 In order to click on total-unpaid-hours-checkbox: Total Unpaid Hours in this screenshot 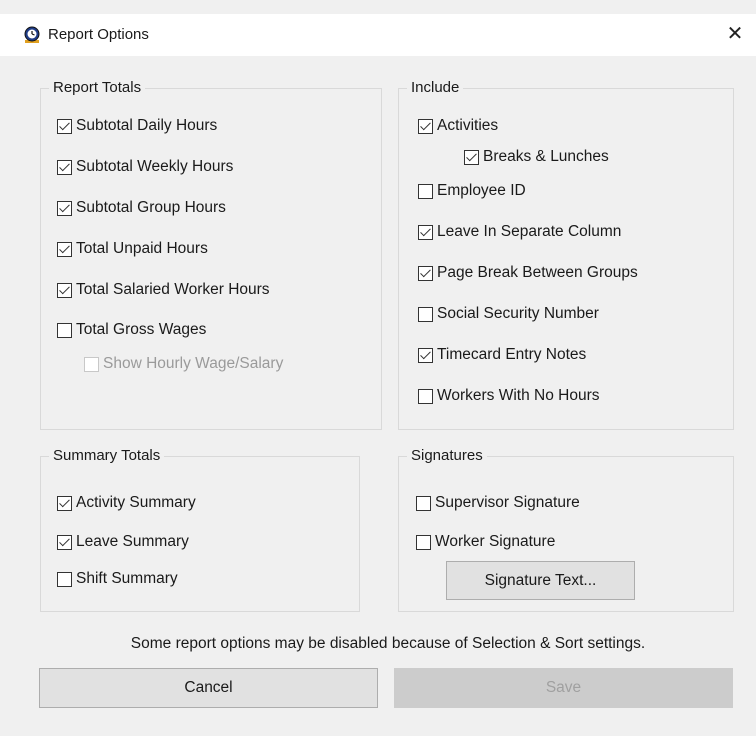, I will do `click(132, 249)`.